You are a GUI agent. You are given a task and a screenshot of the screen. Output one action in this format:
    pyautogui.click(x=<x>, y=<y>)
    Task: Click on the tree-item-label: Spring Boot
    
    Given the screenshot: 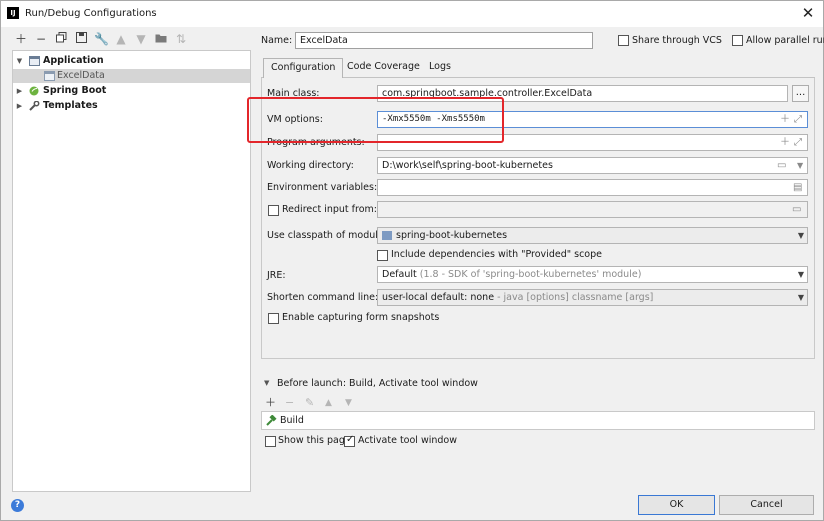 What is the action you would take?
    pyautogui.click(x=75, y=90)
    